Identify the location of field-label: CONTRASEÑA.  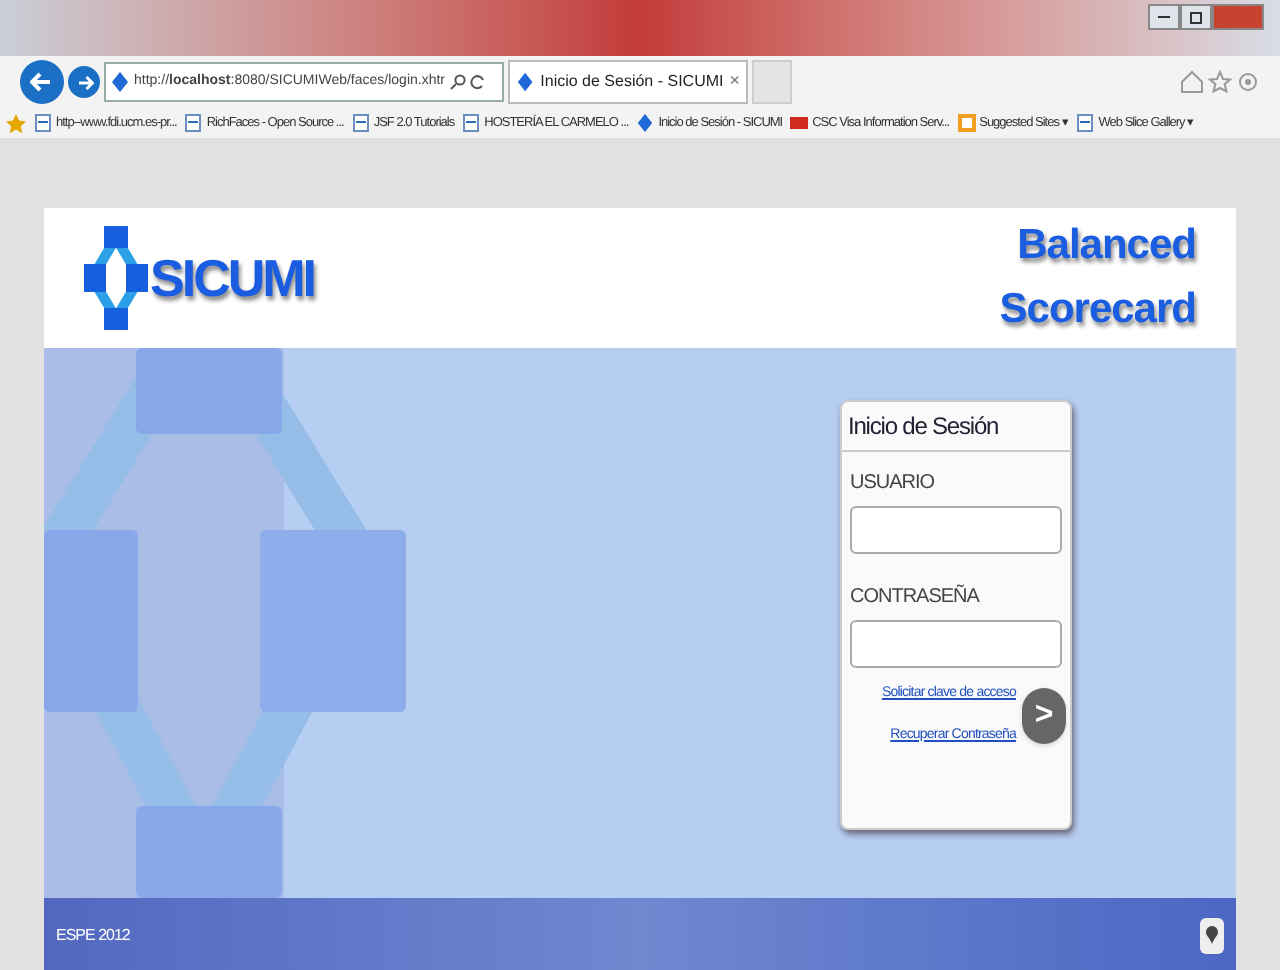
(916, 597).